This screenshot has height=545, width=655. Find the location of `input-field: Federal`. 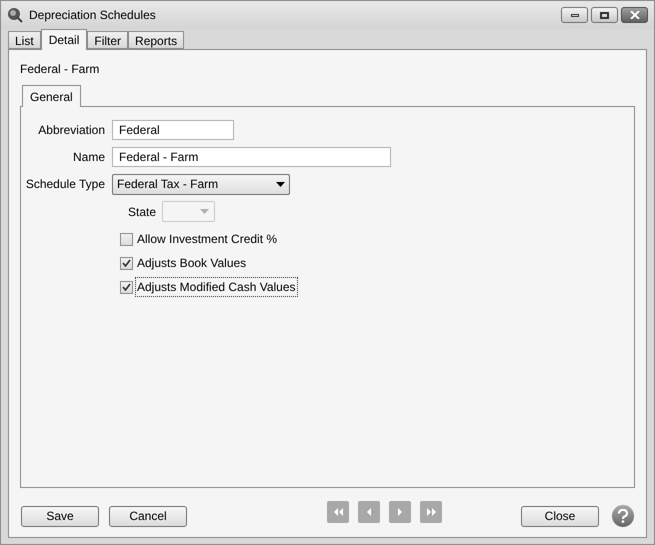

input-field: Federal is located at coordinates (173, 130).